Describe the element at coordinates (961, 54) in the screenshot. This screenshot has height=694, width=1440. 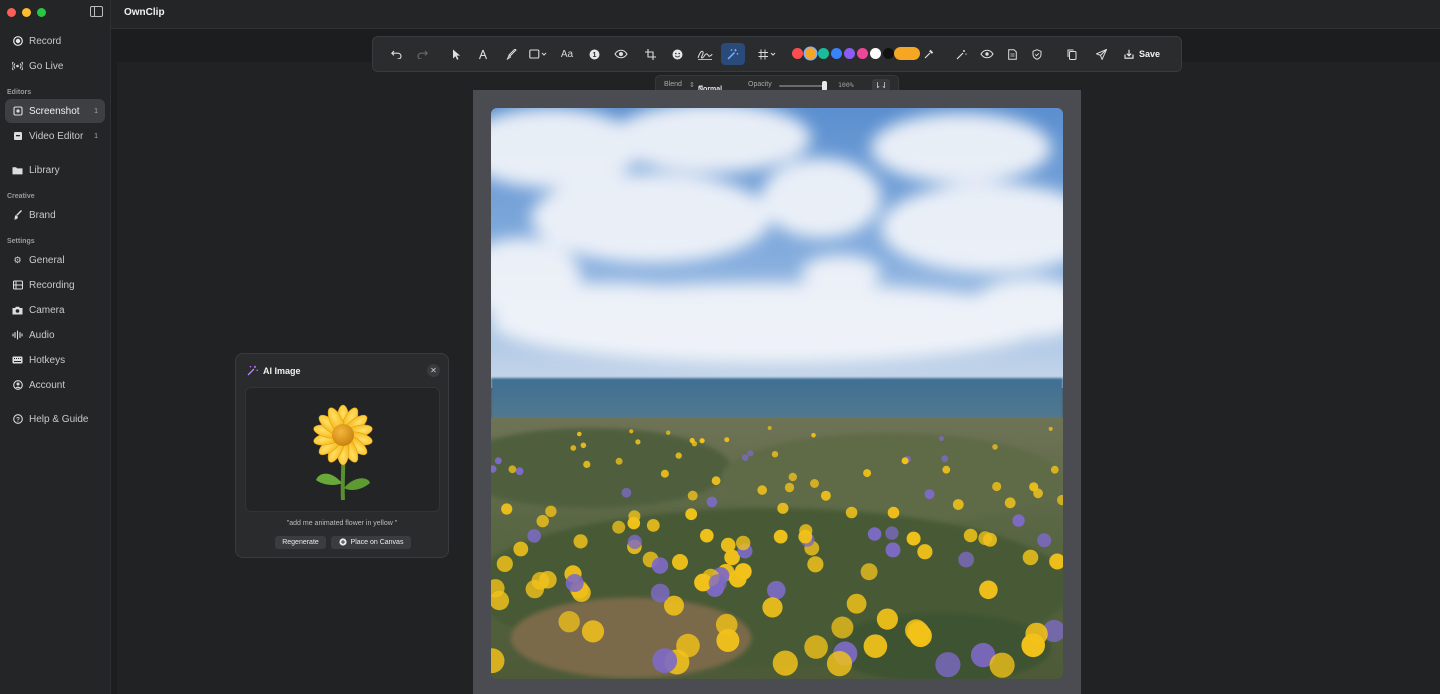
I see `magic-wand-icon` at that location.